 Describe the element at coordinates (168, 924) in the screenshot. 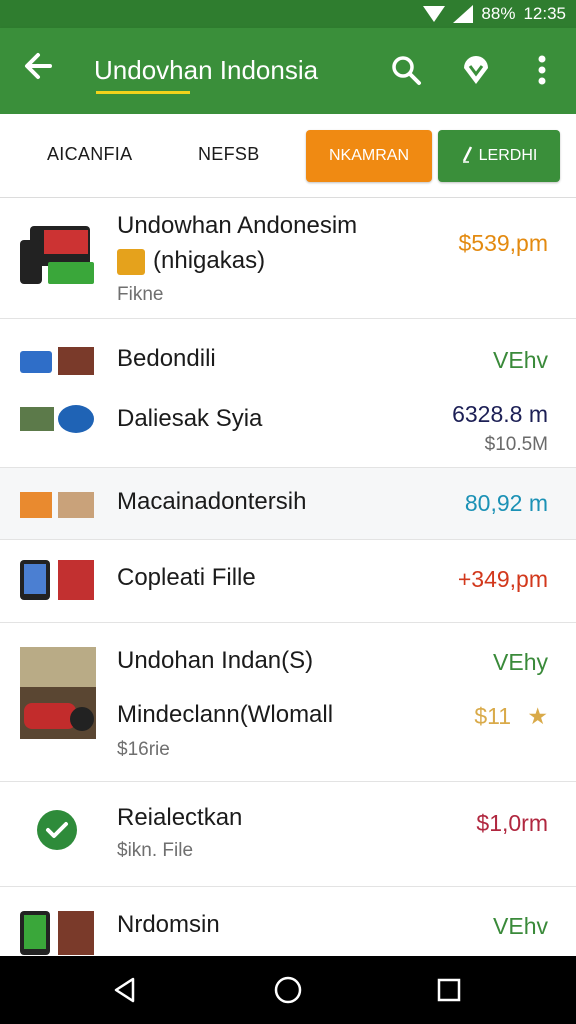

I see `item-title: Nrdomsin` at that location.